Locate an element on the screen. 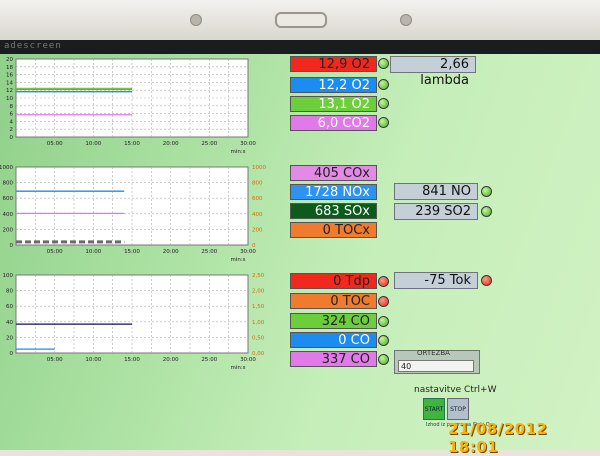 Image resolution: width=600 pixels, height=456 pixels. y-tick-label-right: 400 is located at coordinates (257, 215).